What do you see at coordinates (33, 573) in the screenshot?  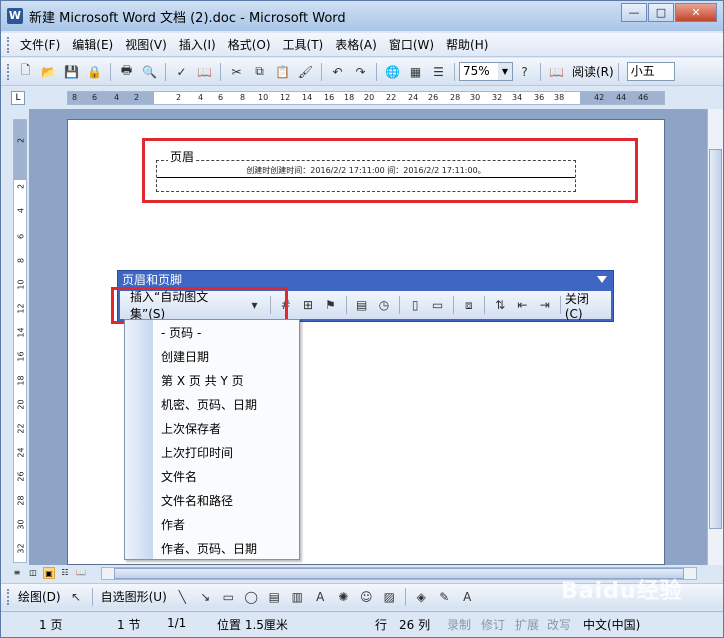 I see `web-view-icon: ◫` at bounding box center [33, 573].